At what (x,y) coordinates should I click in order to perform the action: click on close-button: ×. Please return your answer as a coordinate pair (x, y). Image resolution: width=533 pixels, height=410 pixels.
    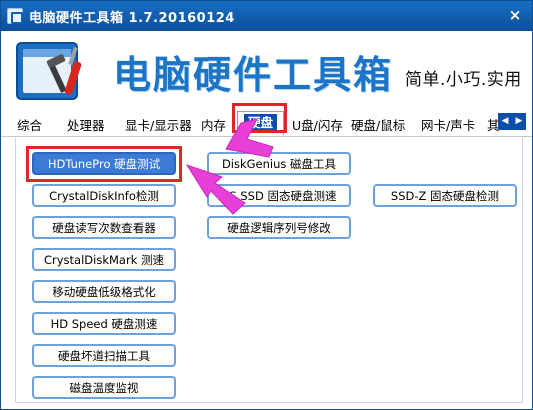
    Looking at the image, I should click on (515, 15).